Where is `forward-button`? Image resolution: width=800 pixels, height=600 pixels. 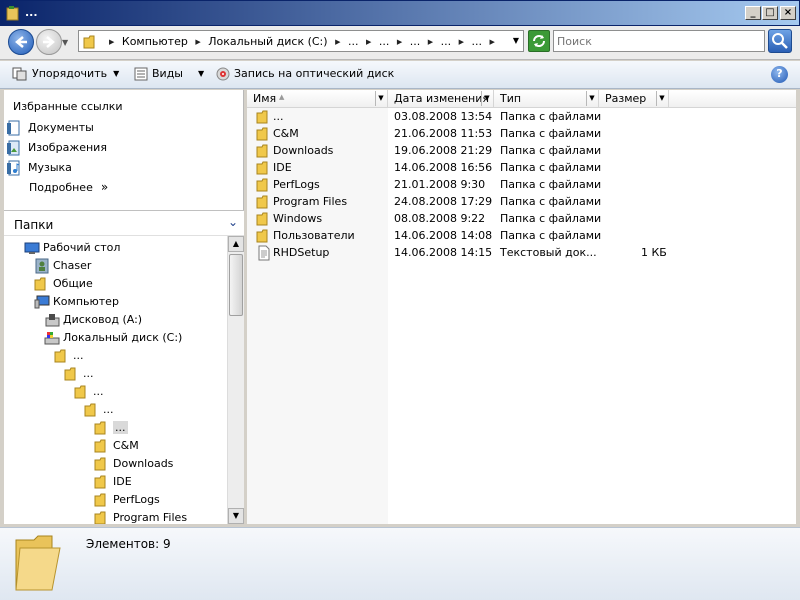 forward-button is located at coordinates (49, 42).